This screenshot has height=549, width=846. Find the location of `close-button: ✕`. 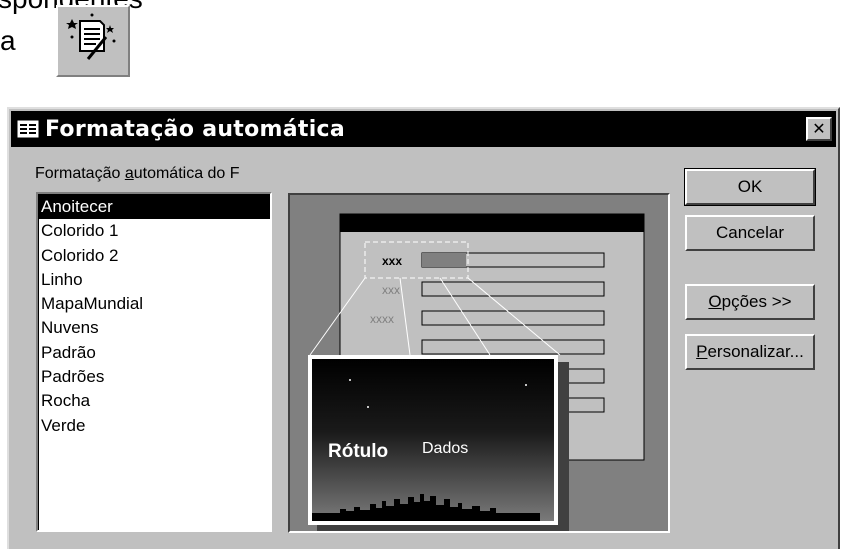

close-button: ✕ is located at coordinates (819, 129).